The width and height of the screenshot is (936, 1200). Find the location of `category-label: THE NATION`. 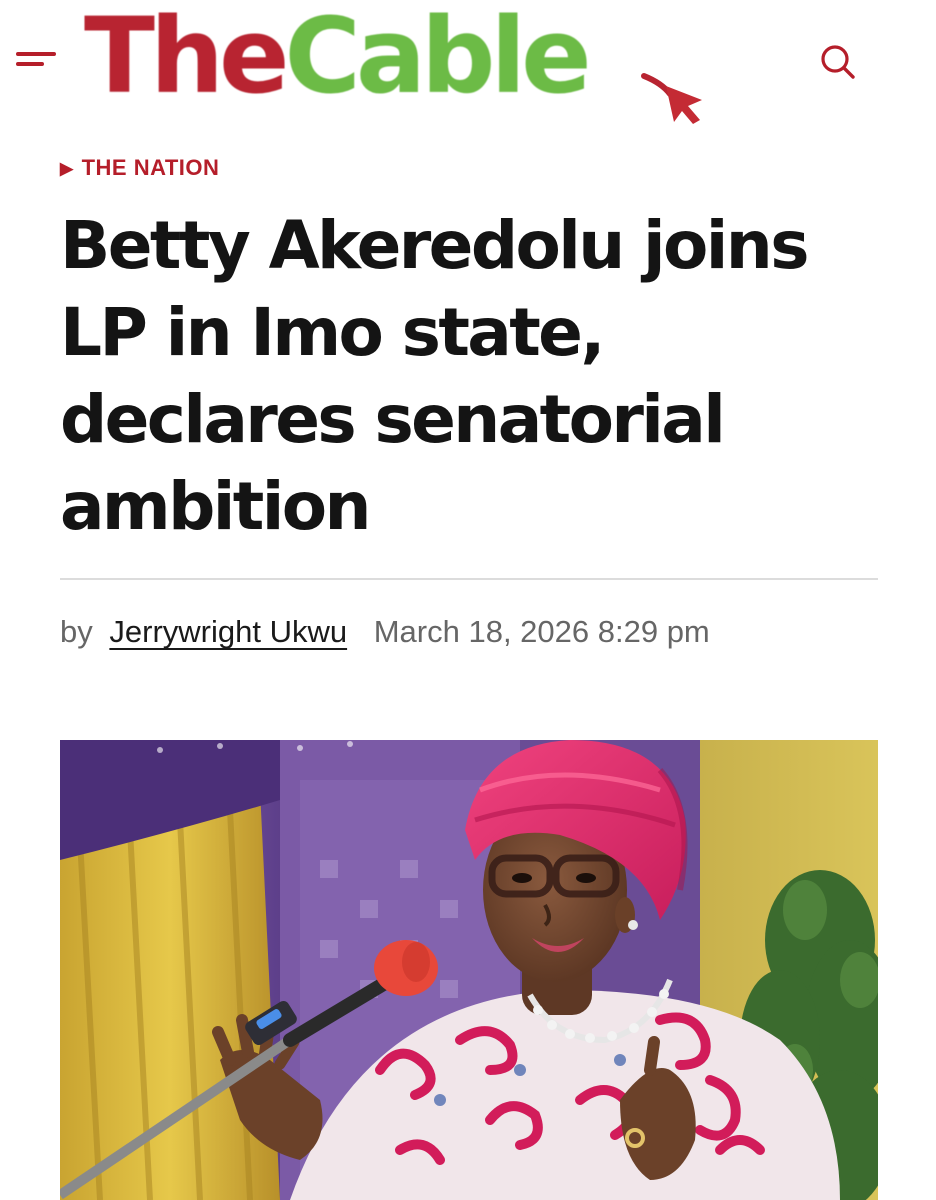

category-label: THE NATION is located at coordinates (150, 167).